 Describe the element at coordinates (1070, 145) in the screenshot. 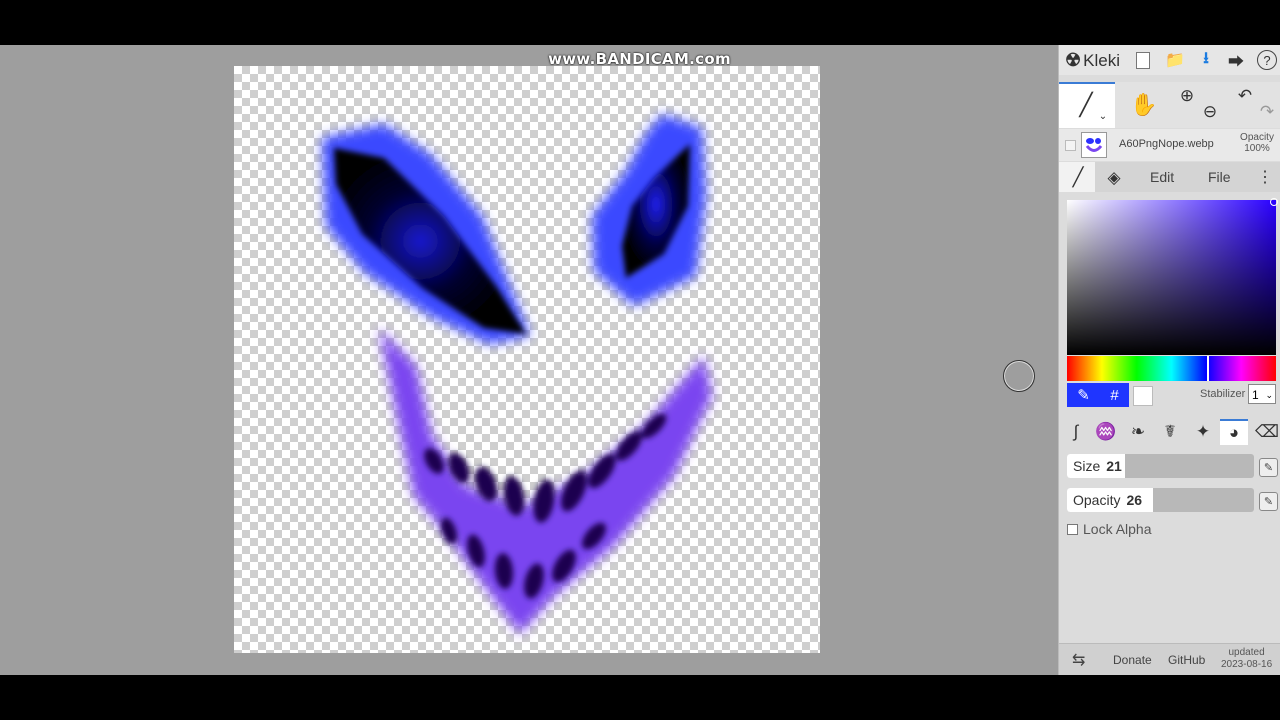

I see `layer-visibility-checkbox` at that location.